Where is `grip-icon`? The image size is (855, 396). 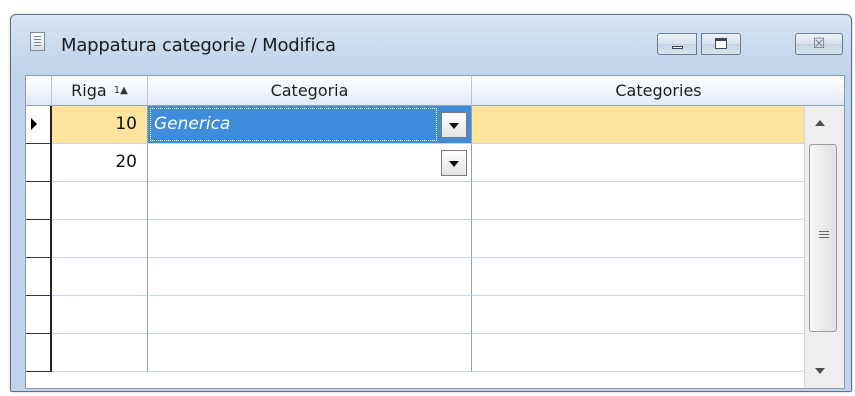
grip-icon is located at coordinates (824, 235).